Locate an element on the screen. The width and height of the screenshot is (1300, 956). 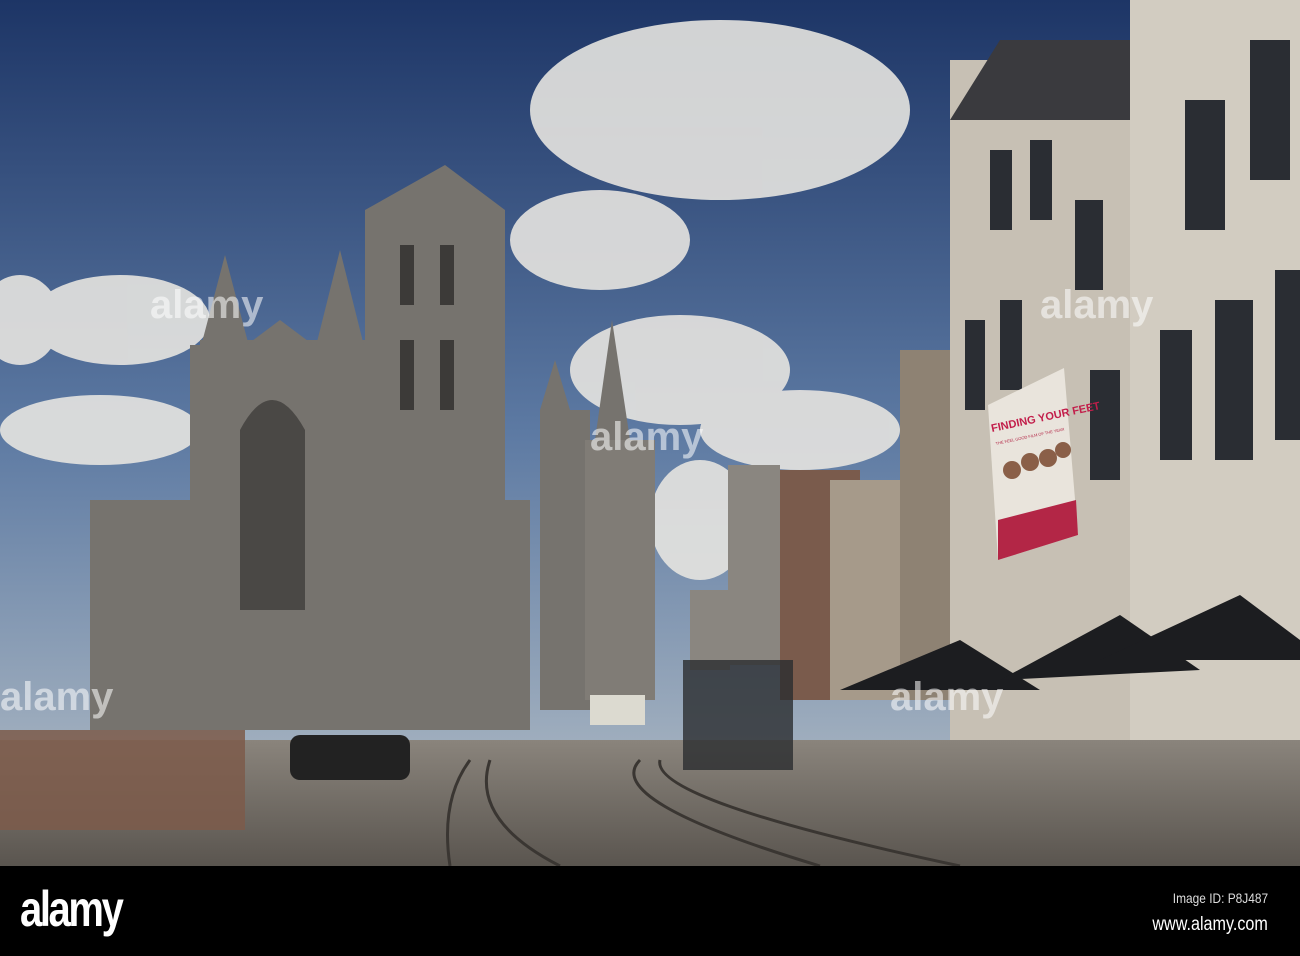
bridge-balustrade is located at coordinates (122, 780).